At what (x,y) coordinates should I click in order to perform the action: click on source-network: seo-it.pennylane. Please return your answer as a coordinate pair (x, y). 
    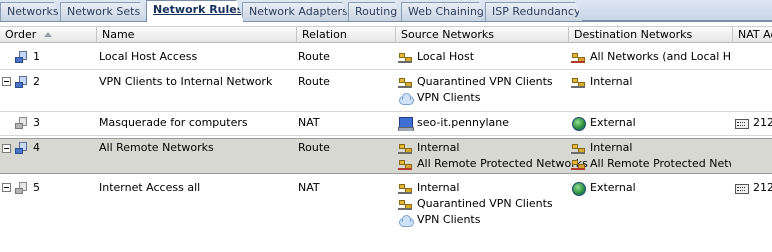
    Looking at the image, I should click on (463, 122).